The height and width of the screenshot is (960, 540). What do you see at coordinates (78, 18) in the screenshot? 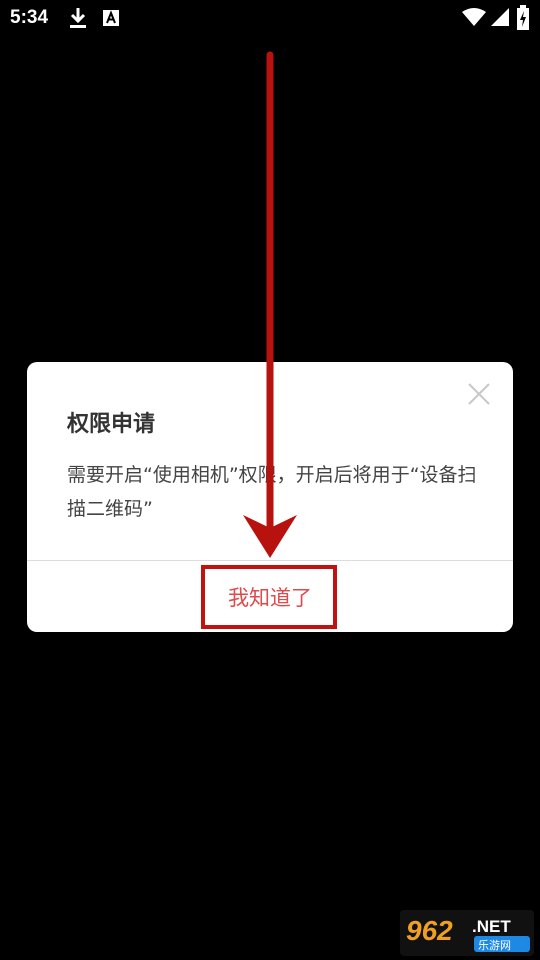
I see `download-icon` at bounding box center [78, 18].